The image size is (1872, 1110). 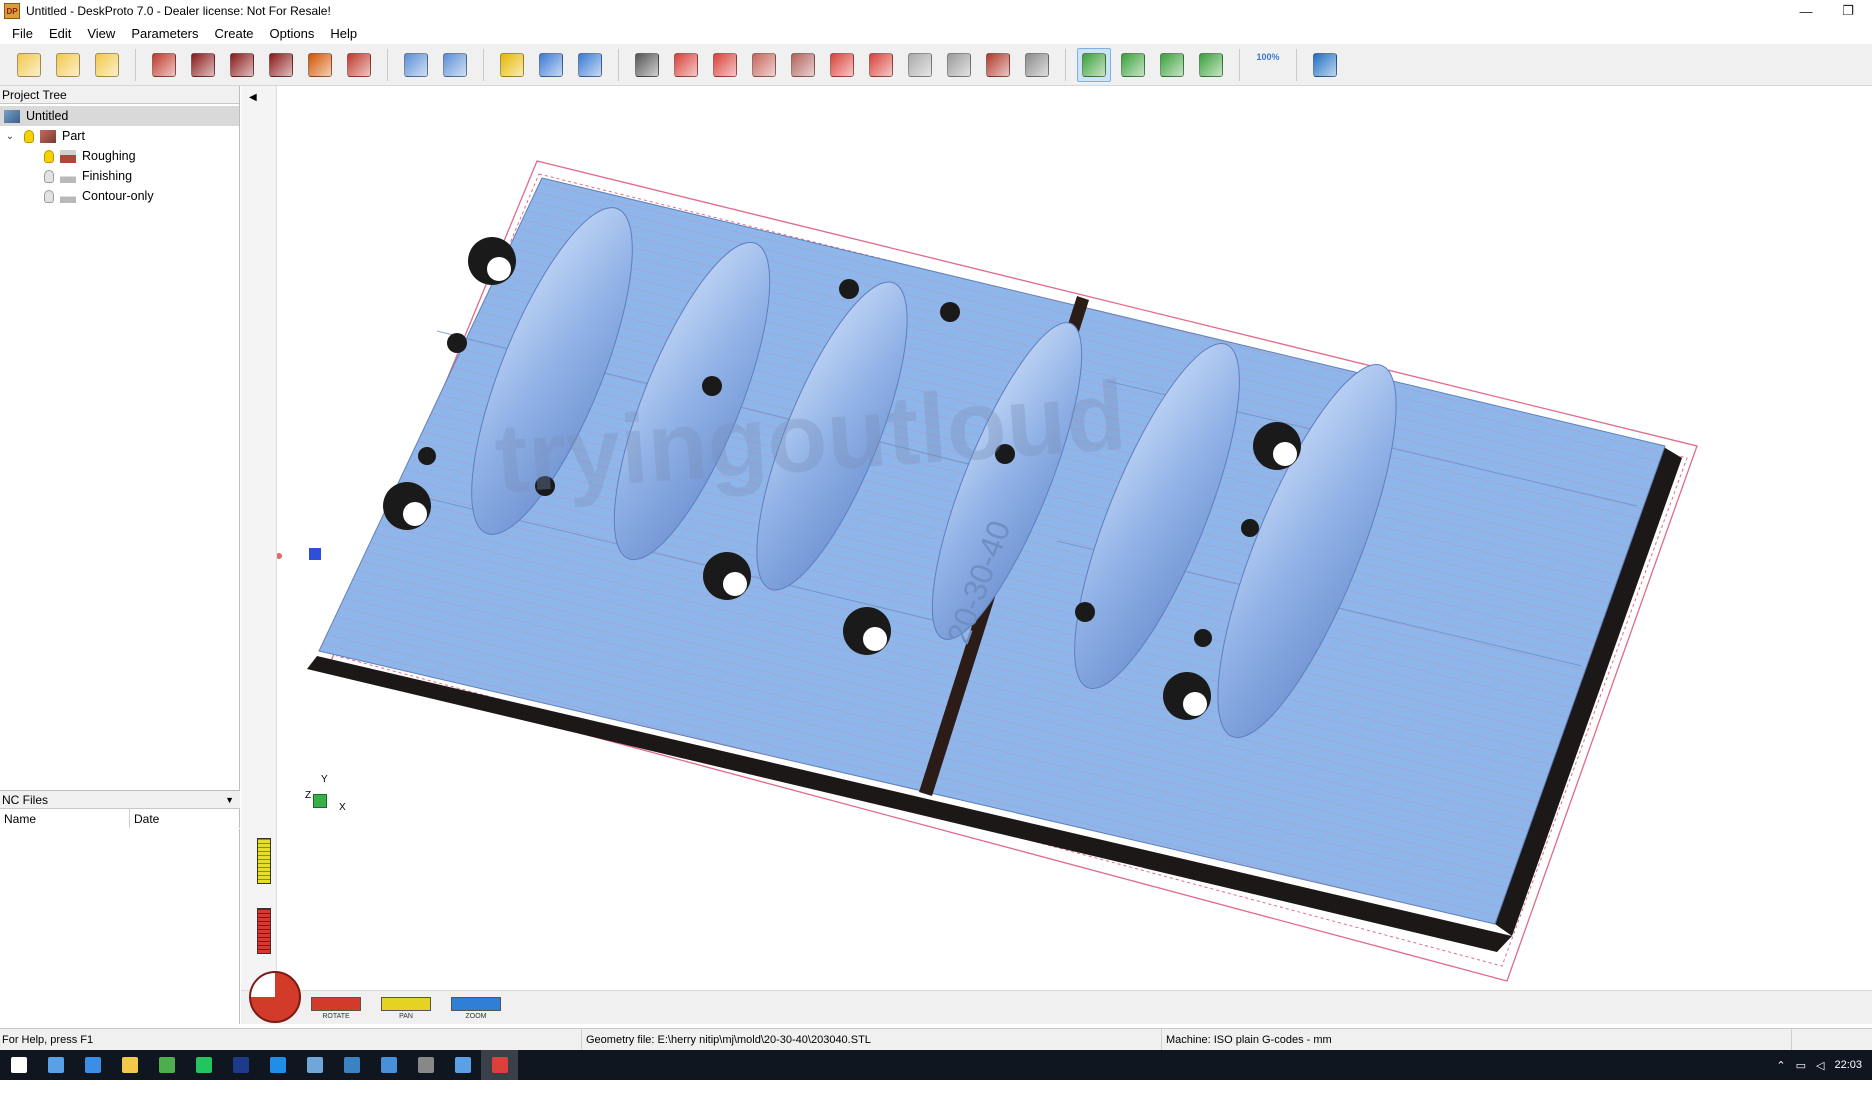 What do you see at coordinates (29, 65) in the screenshot?
I see `new-project-button` at bounding box center [29, 65].